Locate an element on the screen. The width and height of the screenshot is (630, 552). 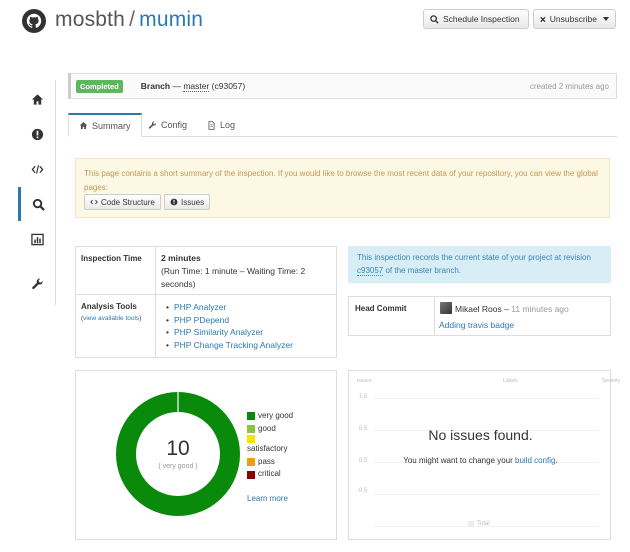
analysis-tools-label: Analysis Tools is located at coordinates (109, 306).